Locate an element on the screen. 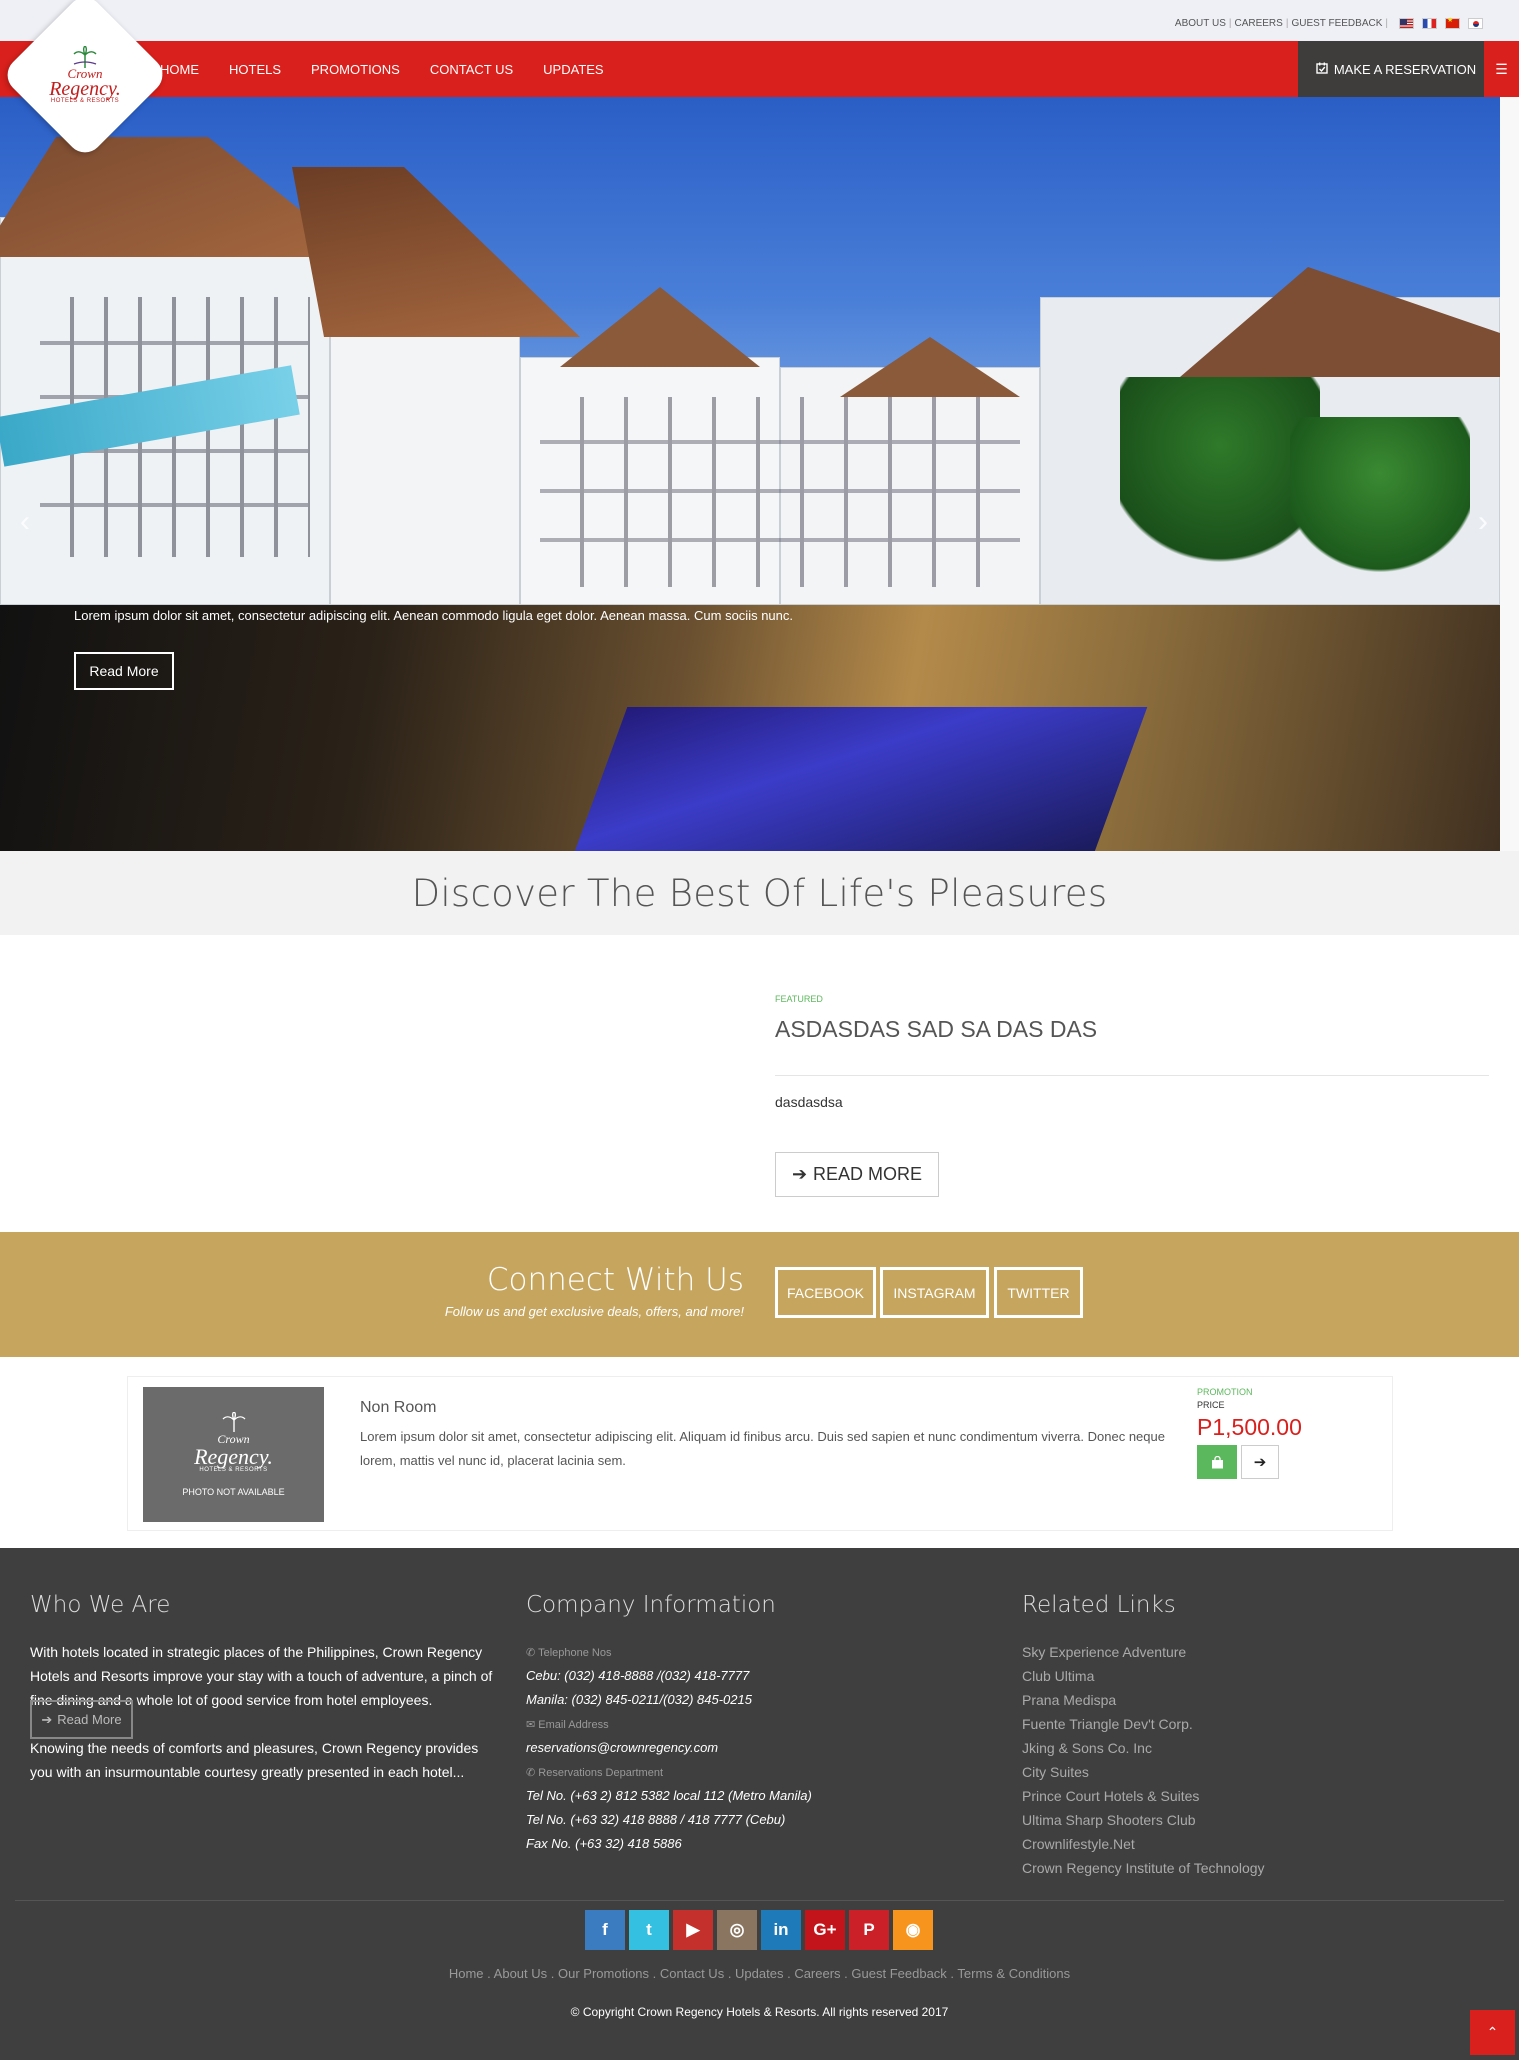  nav-contact-us: CONTACT US is located at coordinates (471, 69).